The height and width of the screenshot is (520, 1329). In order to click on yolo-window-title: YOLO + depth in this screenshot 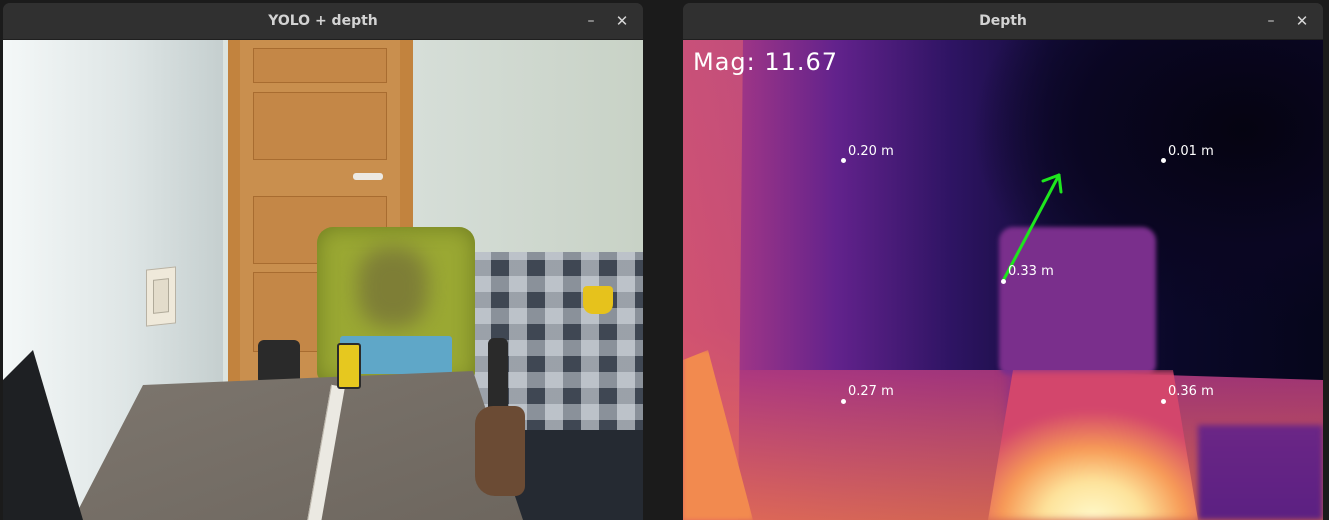, I will do `click(323, 21)`.